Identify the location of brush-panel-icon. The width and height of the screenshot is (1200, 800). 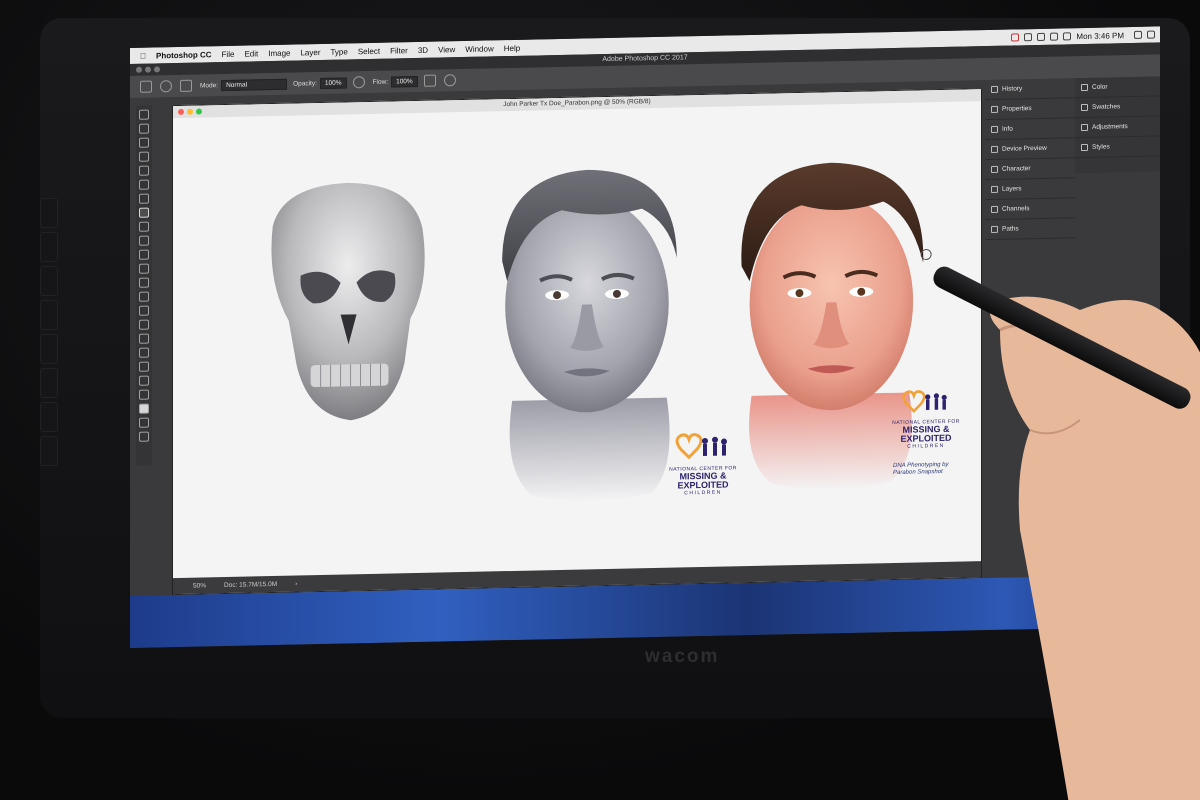
(186, 85).